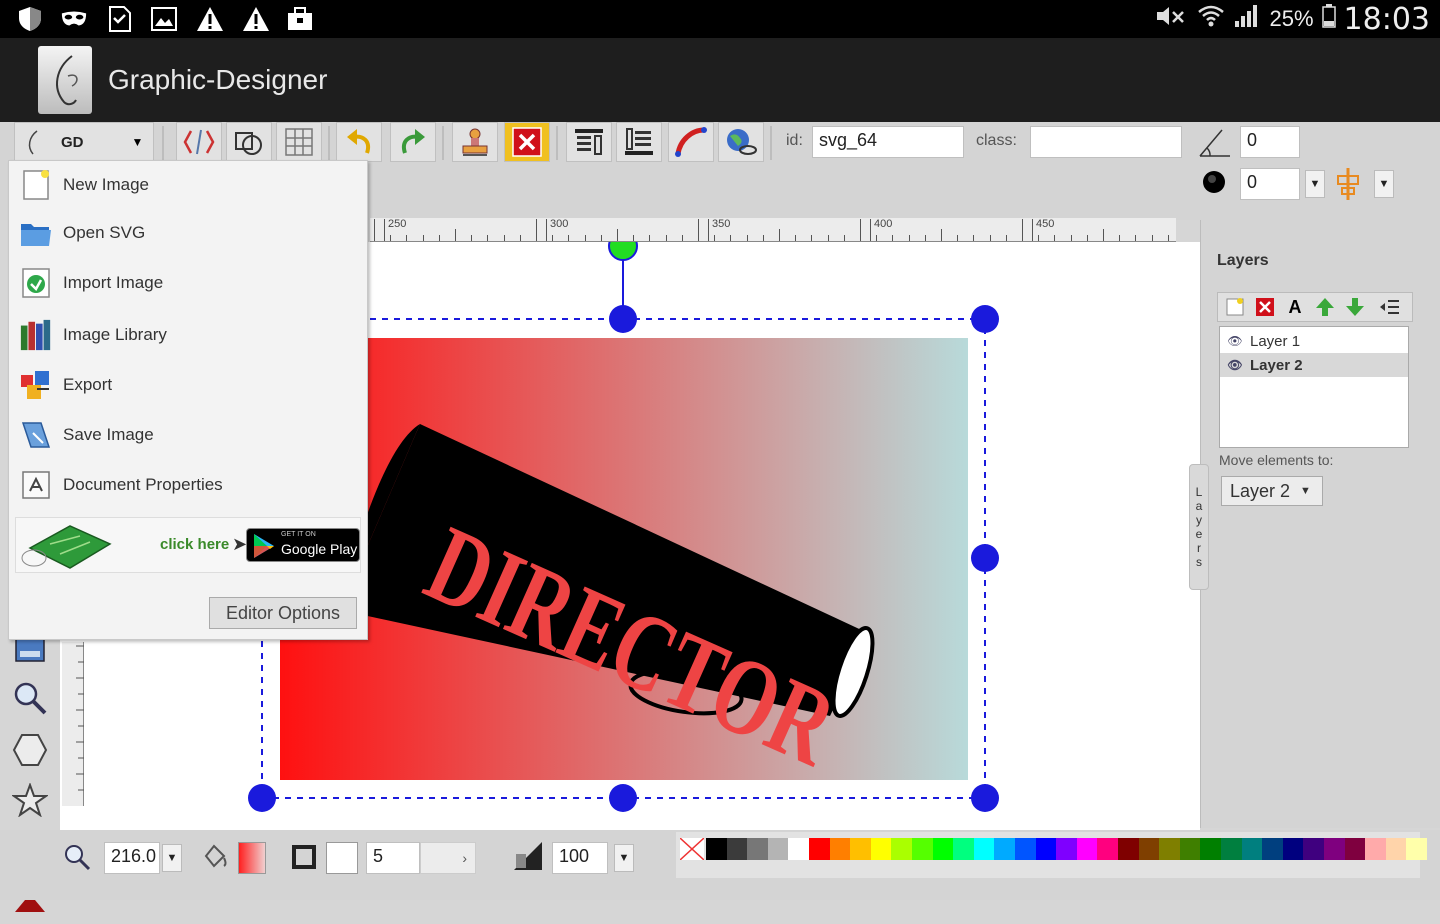 This screenshot has width=1440, height=924. What do you see at coordinates (199, 142) in the screenshot?
I see `source-button` at bounding box center [199, 142].